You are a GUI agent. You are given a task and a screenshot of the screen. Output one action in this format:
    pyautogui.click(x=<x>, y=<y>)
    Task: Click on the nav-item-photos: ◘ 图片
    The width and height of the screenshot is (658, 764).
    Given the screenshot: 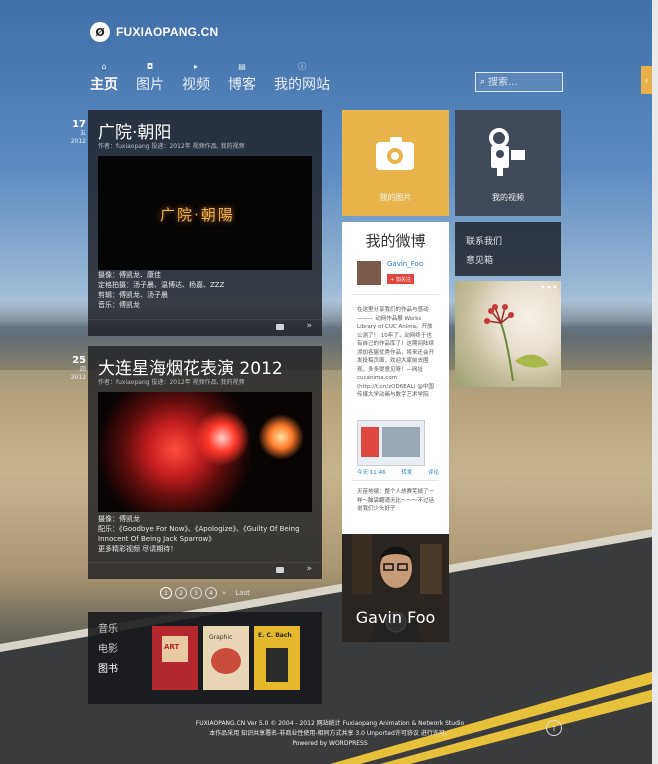 What is the action you would take?
    pyautogui.click(x=150, y=78)
    